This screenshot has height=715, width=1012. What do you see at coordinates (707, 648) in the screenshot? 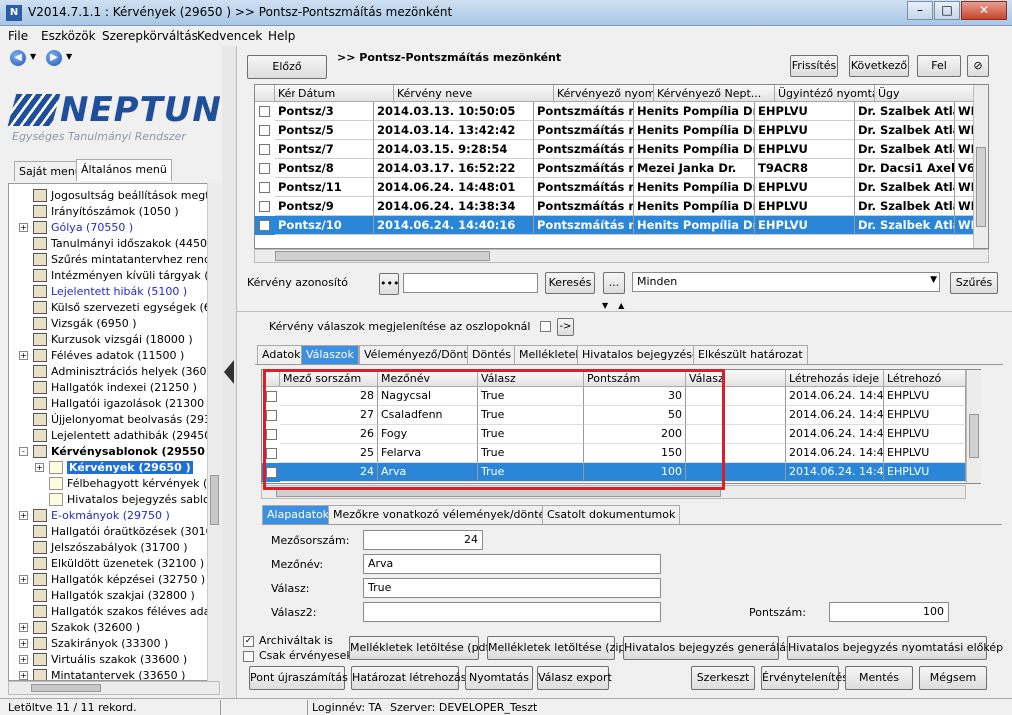
I see `generate-official-entry-button: Hivatalos bejegyzés generálás` at bounding box center [707, 648].